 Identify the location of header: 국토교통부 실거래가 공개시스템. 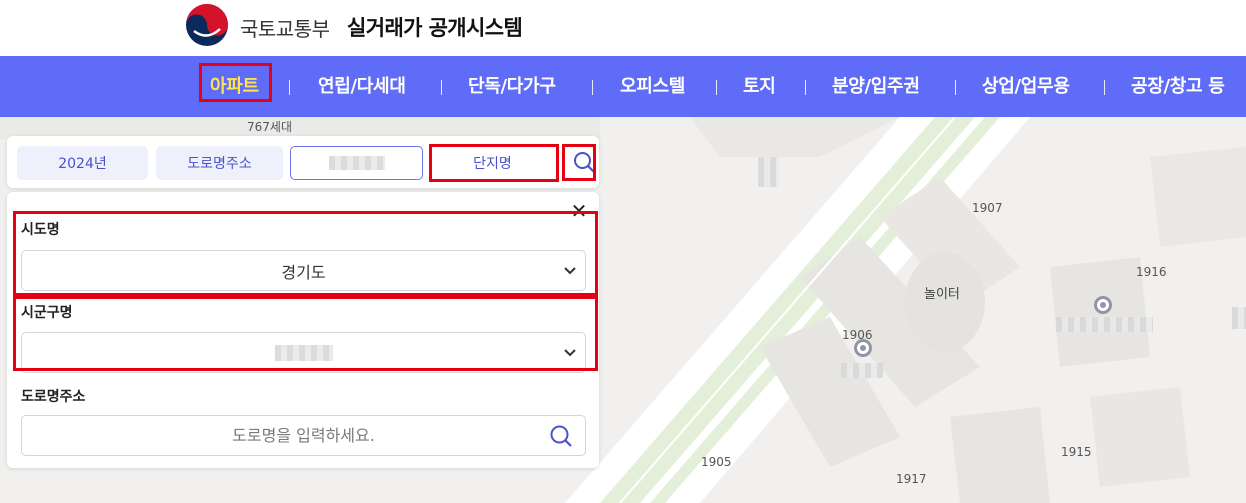
(623, 28).